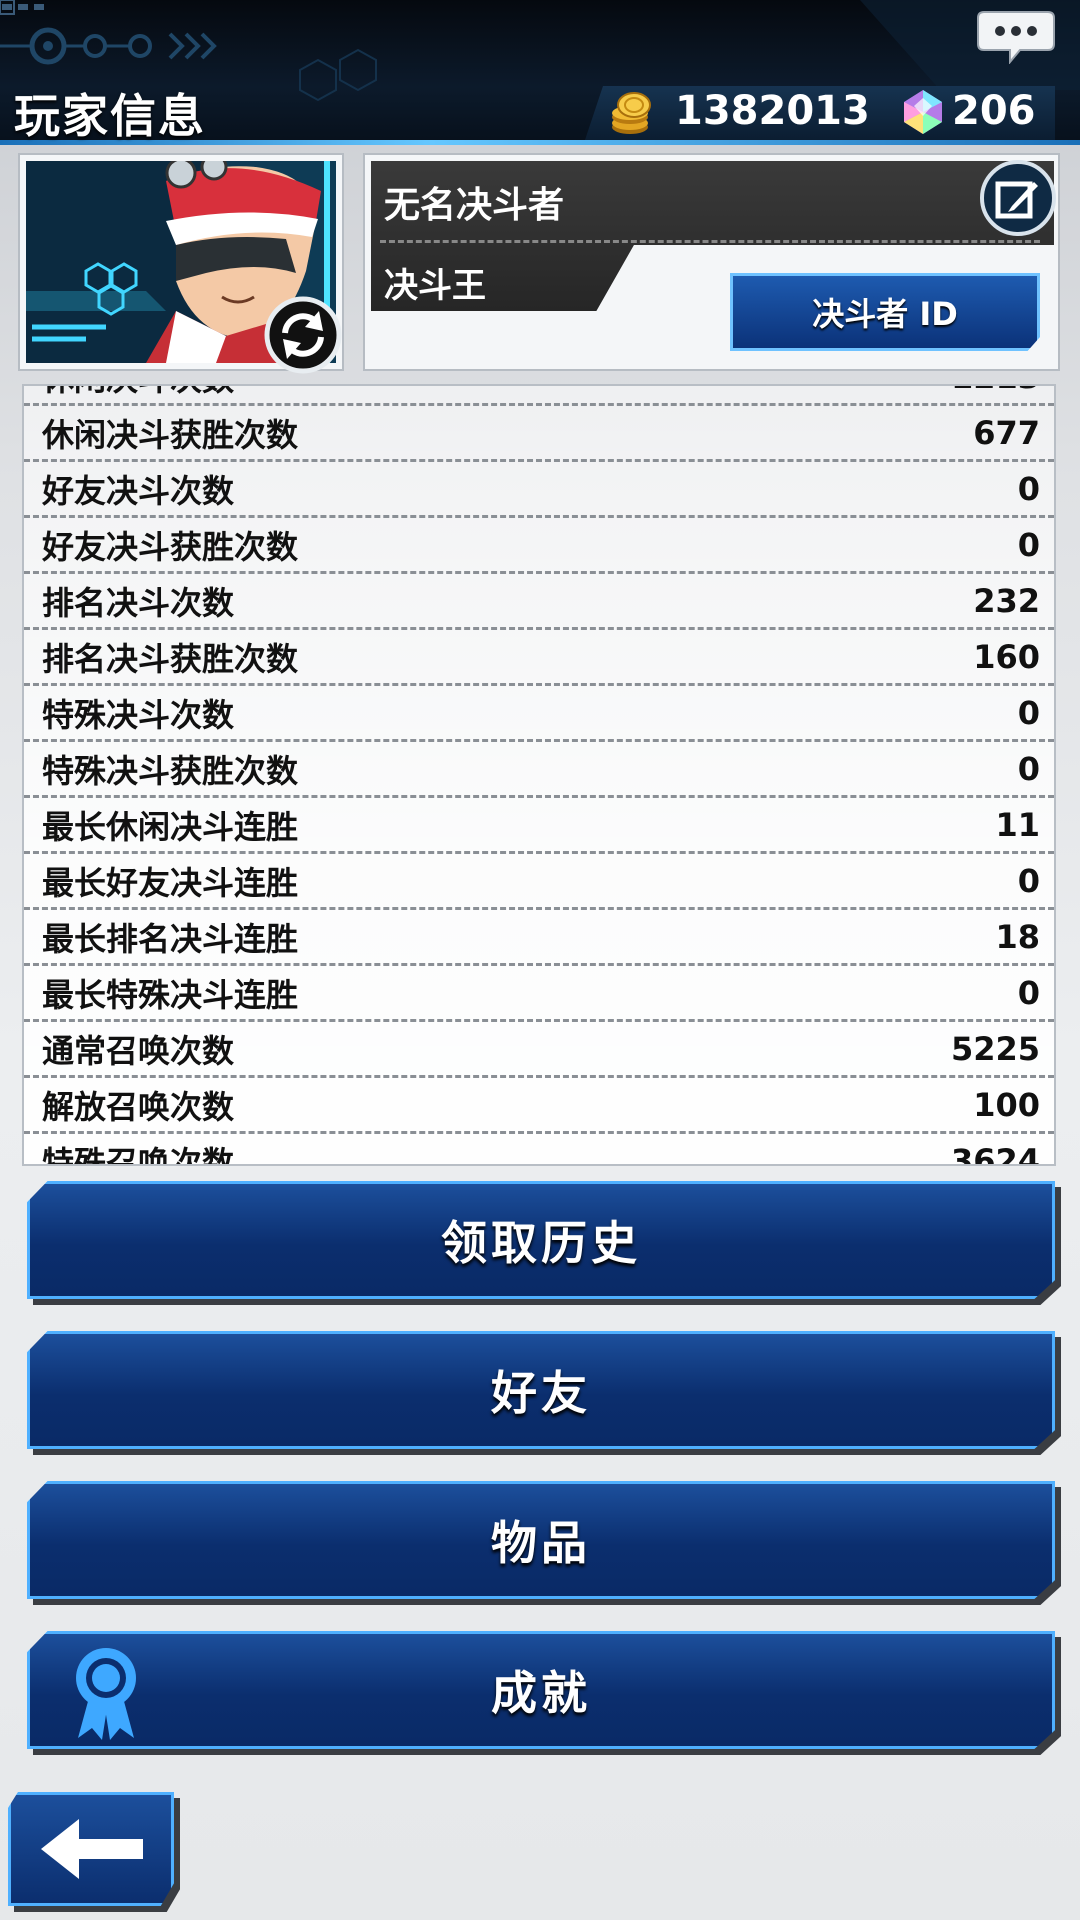 This screenshot has width=1080, height=1920. Describe the element at coordinates (1006, 656) in the screenshot. I see `stat-value: 160` at that location.